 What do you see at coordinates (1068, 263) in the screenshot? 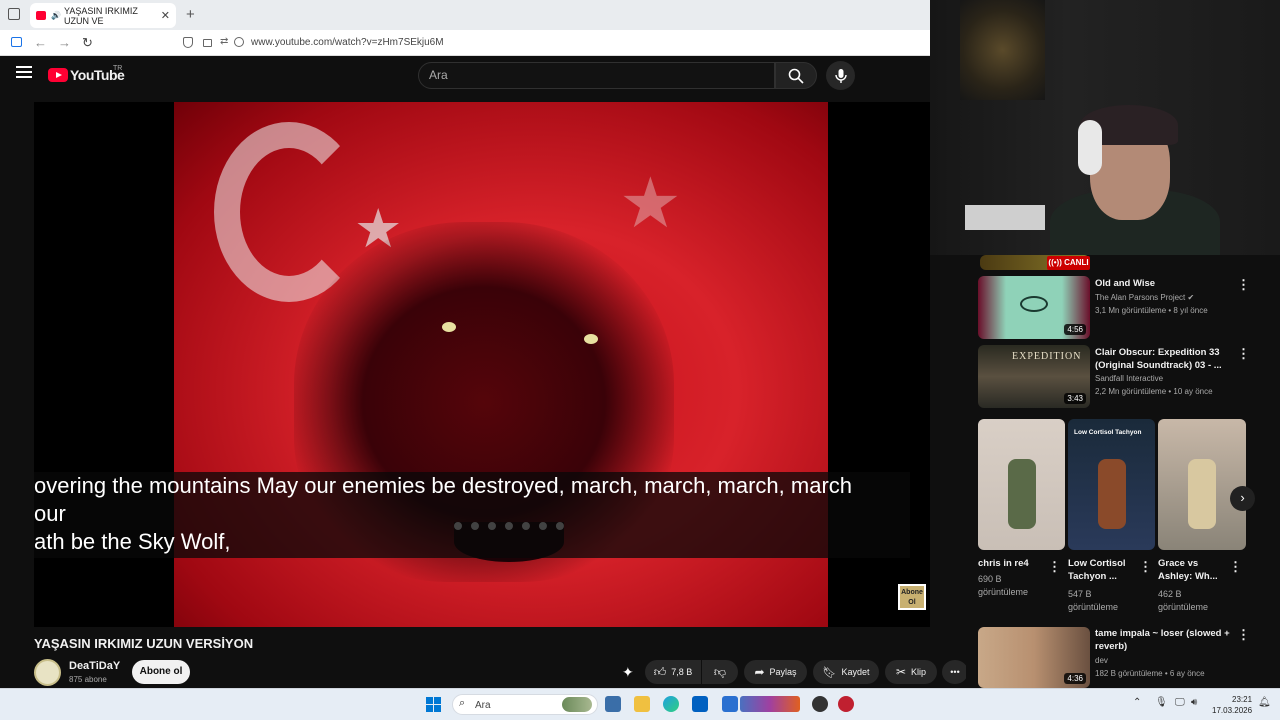
I see `live-badge: ((•)) CANLI` at bounding box center [1068, 263].